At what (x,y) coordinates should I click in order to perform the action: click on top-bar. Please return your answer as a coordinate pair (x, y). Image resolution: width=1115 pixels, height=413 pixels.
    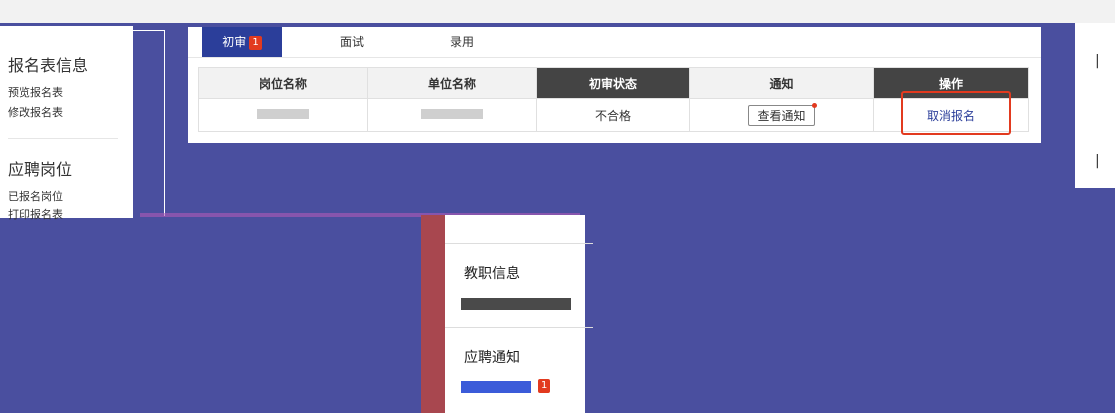
    Looking at the image, I should click on (557, 11).